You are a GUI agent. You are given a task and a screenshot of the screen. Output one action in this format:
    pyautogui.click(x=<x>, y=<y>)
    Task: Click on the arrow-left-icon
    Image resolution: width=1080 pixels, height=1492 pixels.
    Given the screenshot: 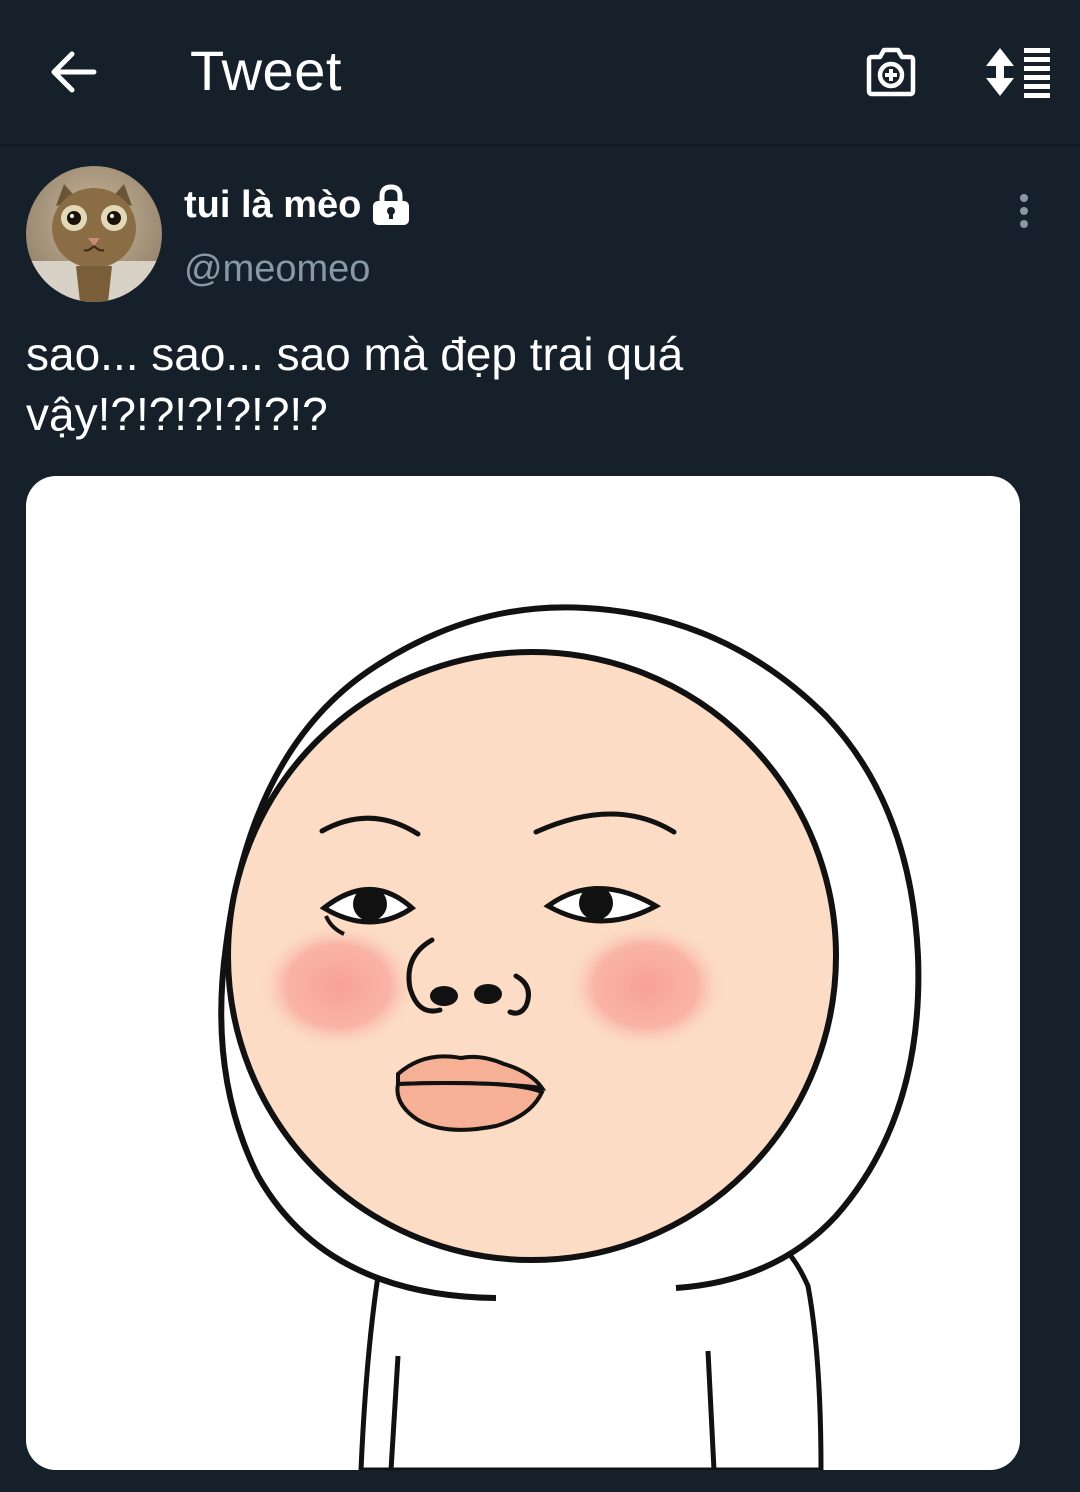 What is the action you would take?
    pyautogui.click(x=74, y=72)
    